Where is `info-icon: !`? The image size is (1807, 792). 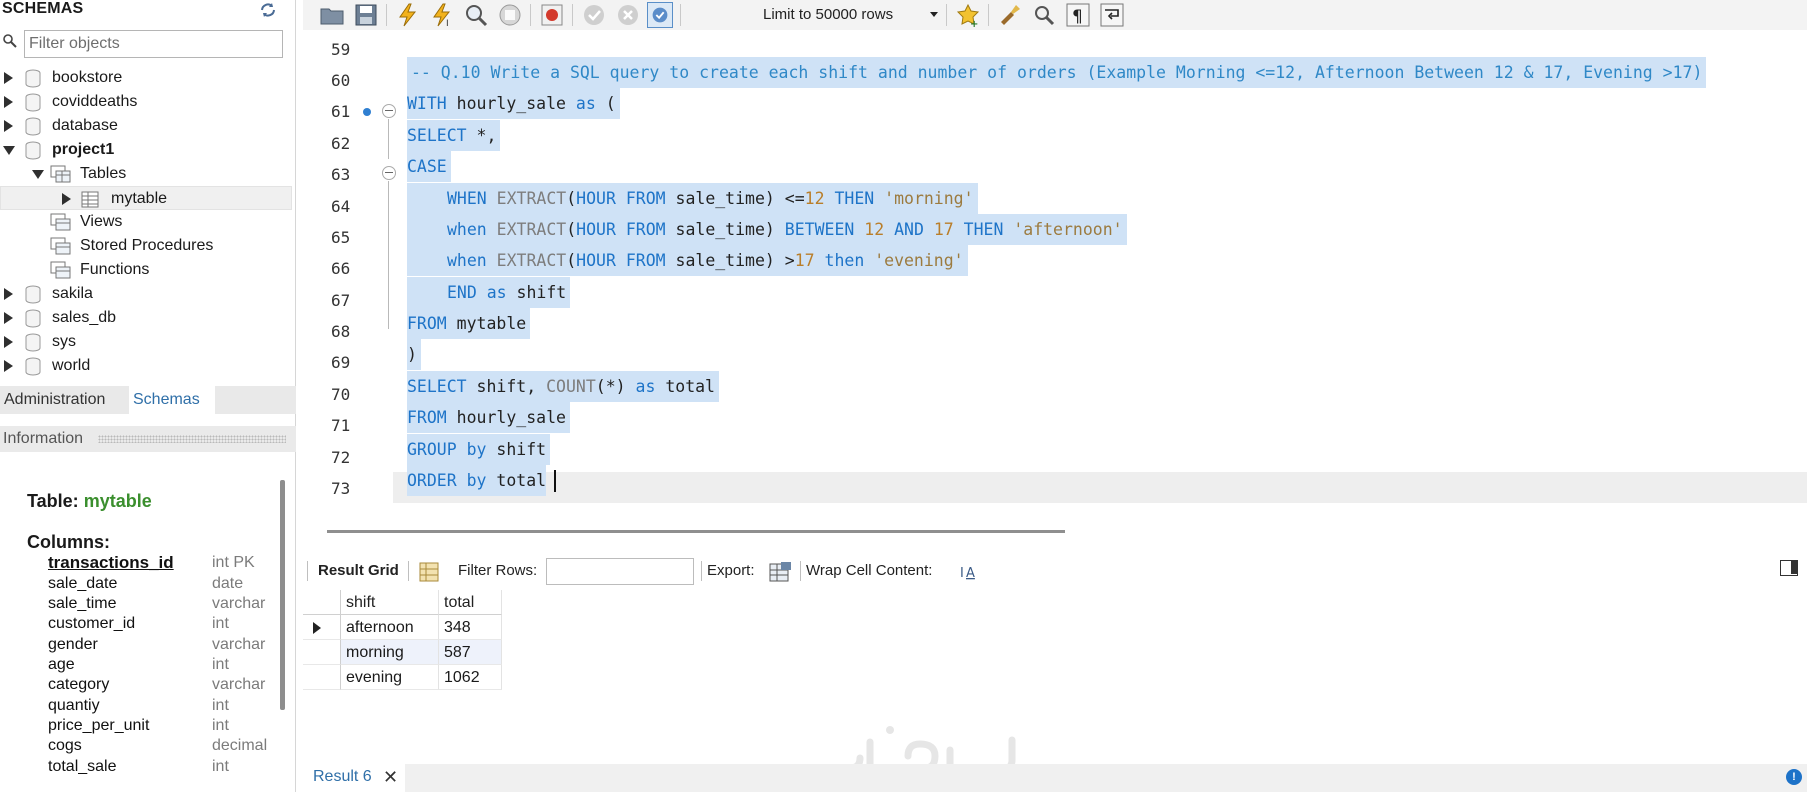 info-icon: ! is located at coordinates (1794, 777).